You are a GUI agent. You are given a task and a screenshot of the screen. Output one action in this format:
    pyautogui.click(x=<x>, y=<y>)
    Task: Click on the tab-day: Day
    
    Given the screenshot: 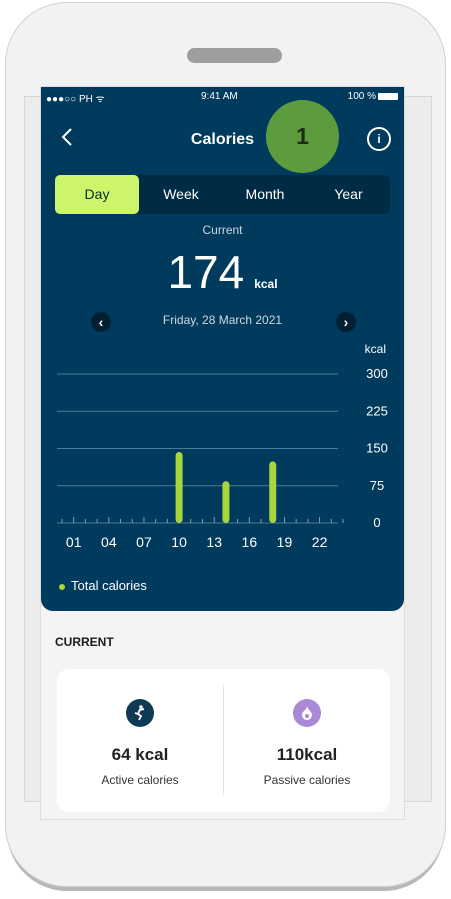 What is the action you would take?
    pyautogui.click(x=97, y=194)
    